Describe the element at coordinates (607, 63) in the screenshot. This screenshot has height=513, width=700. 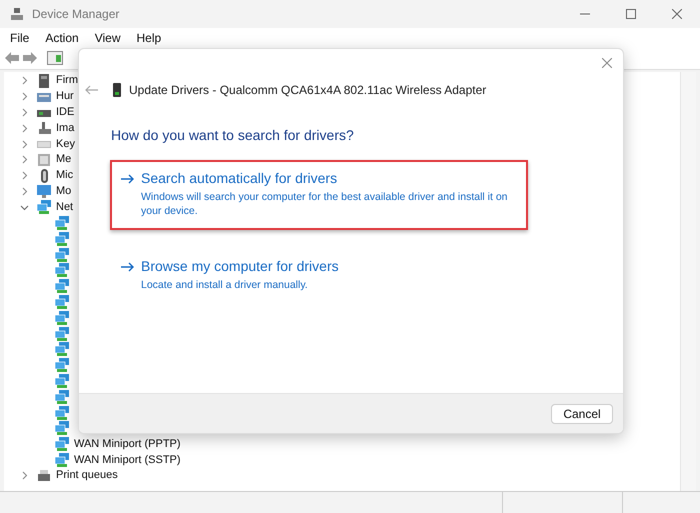
I see `close-button` at that location.